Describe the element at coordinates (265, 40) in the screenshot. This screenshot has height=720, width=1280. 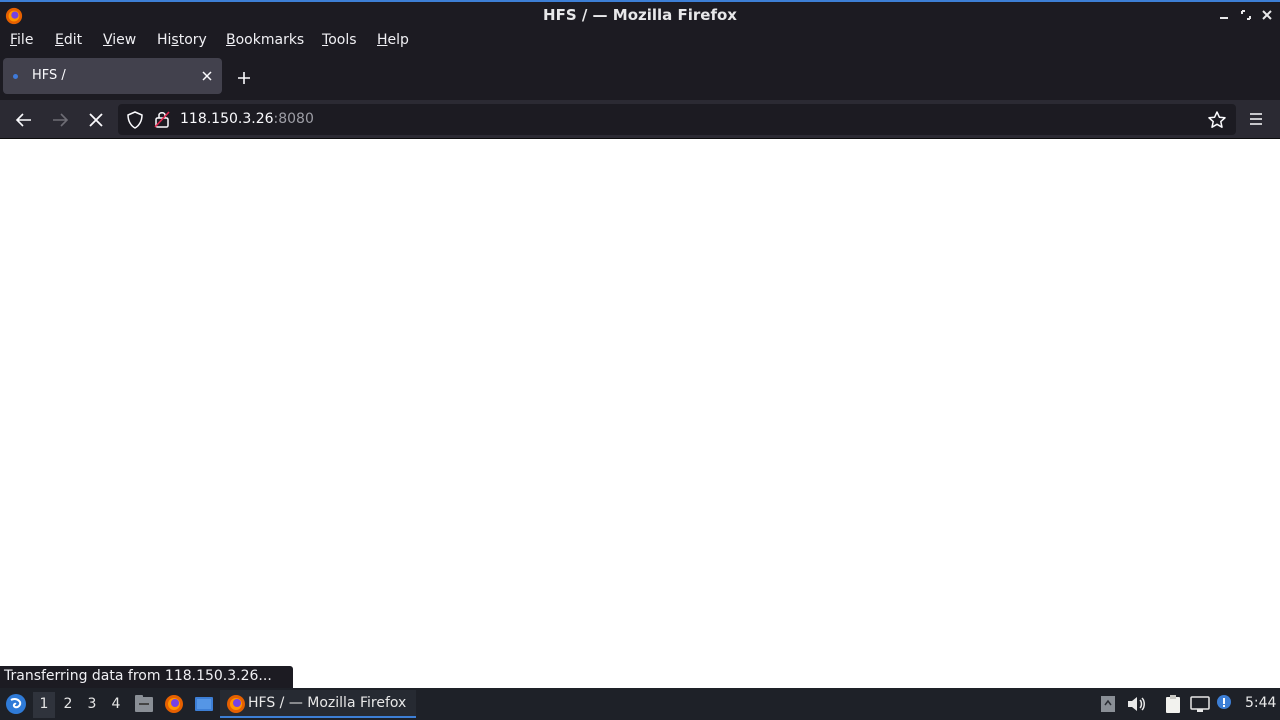
I see `menu-bookmarks: Bookmarks` at that location.